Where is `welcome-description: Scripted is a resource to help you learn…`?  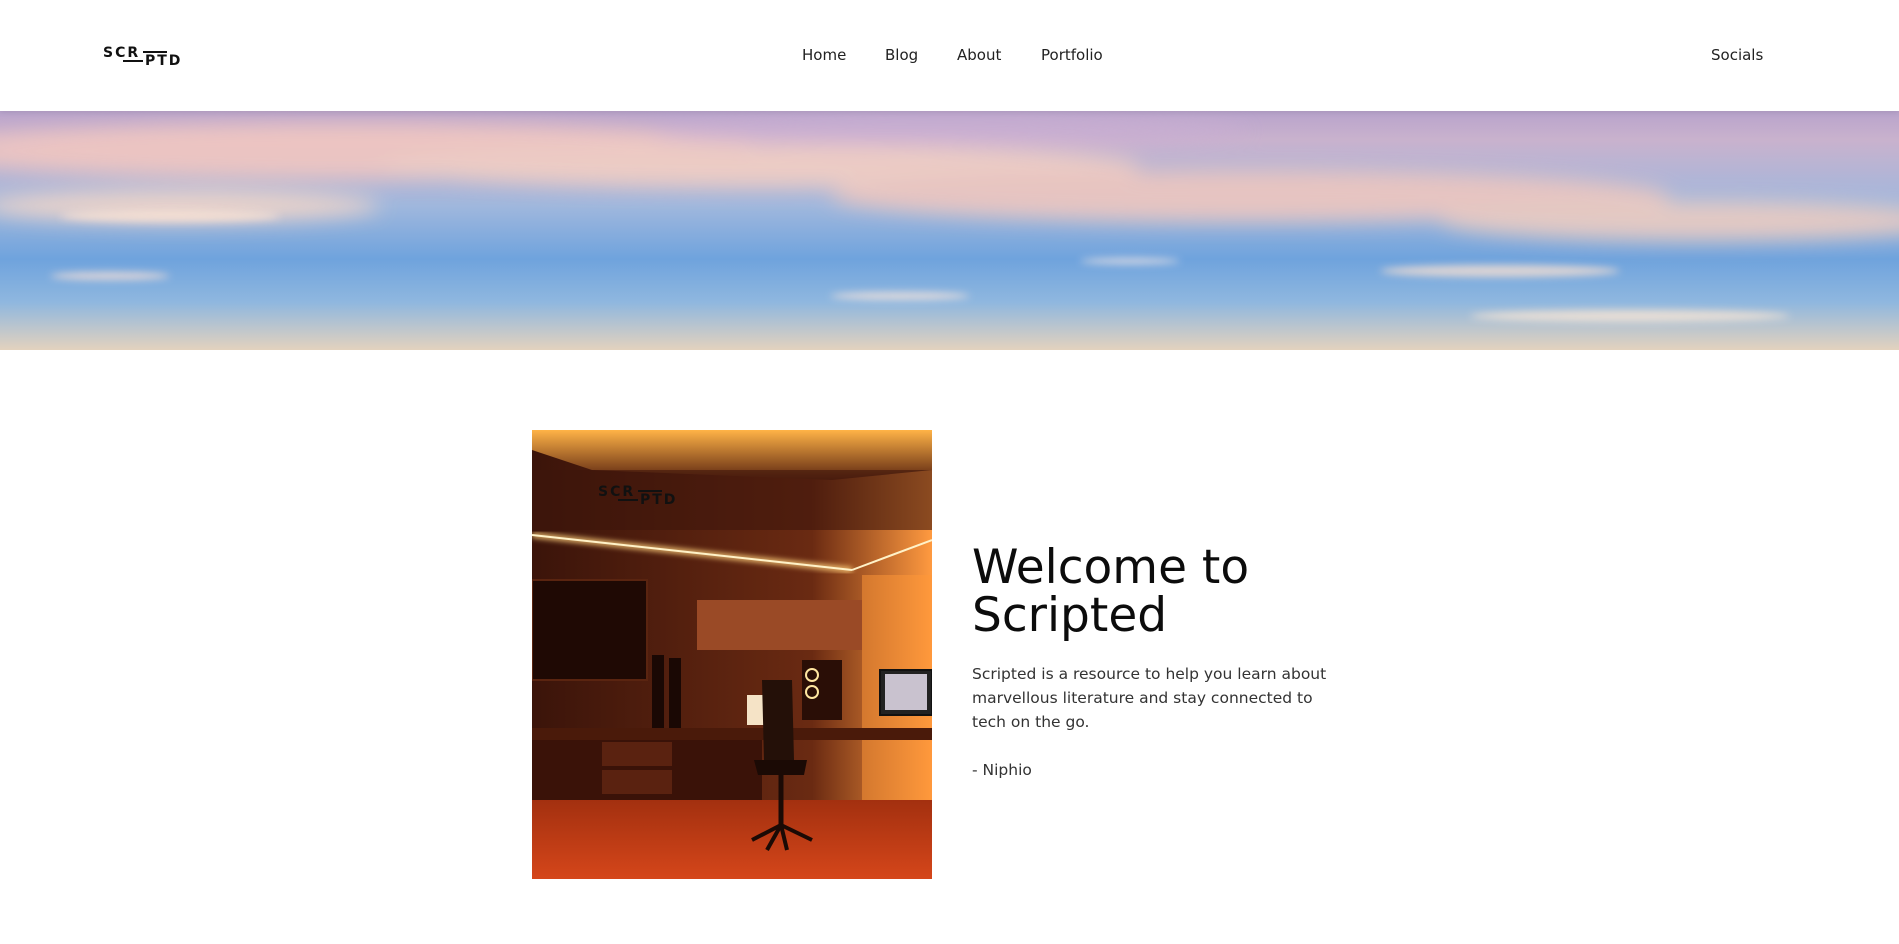 welcome-description: Scripted is a resource to help you learn… is located at coordinates (1149, 698).